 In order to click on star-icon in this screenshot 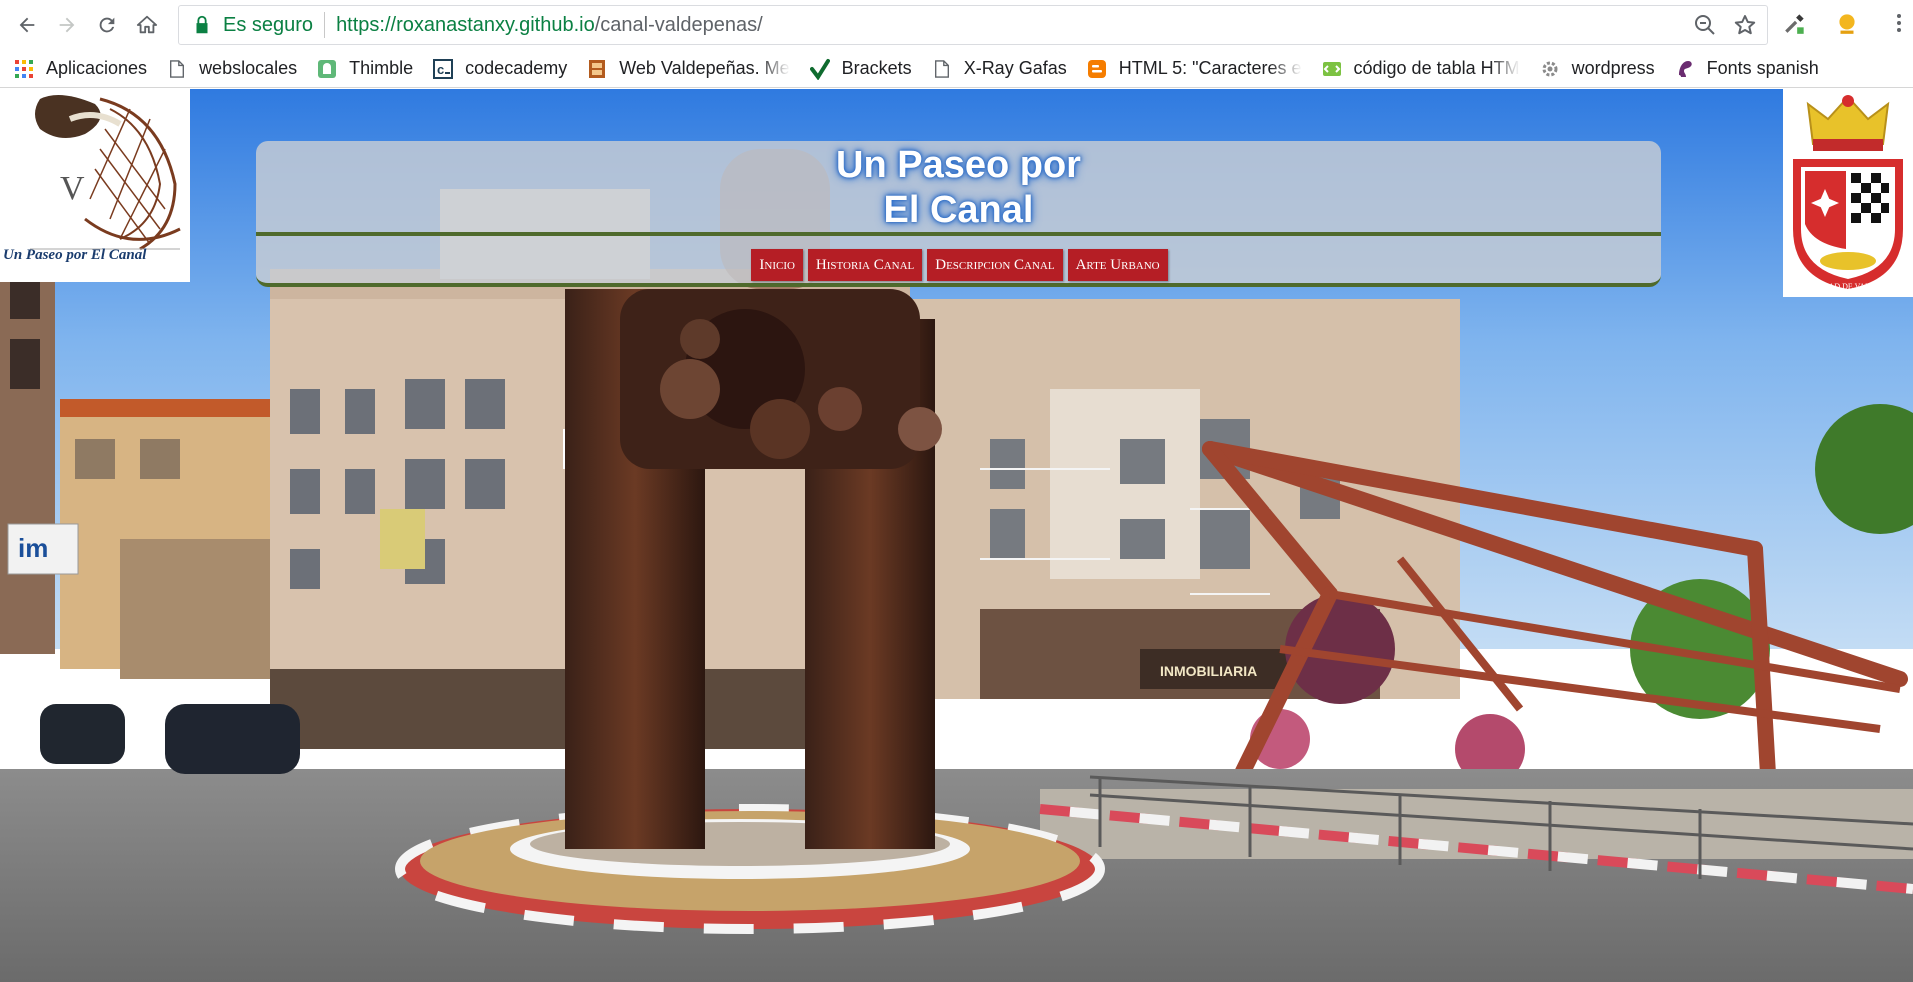, I will do `click(1745, 25)`.